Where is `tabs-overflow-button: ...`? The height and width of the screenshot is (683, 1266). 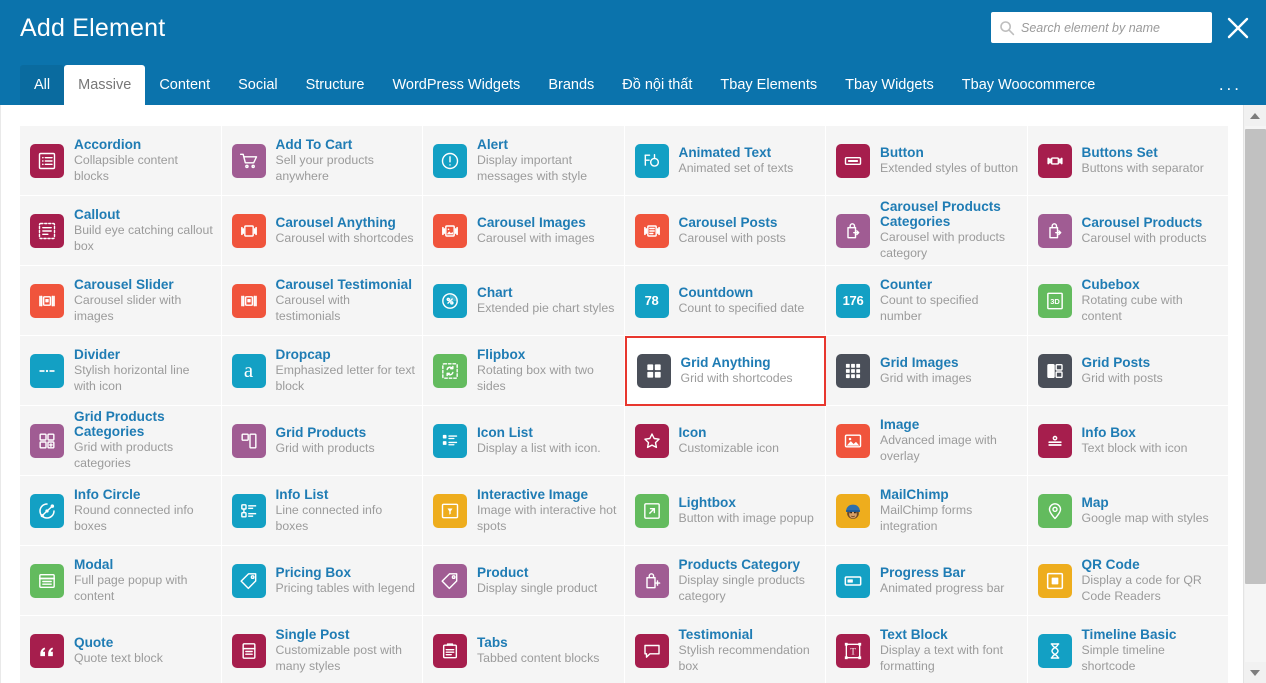 tabs-overflow-button: ... is located at coordinates (1228, 85).